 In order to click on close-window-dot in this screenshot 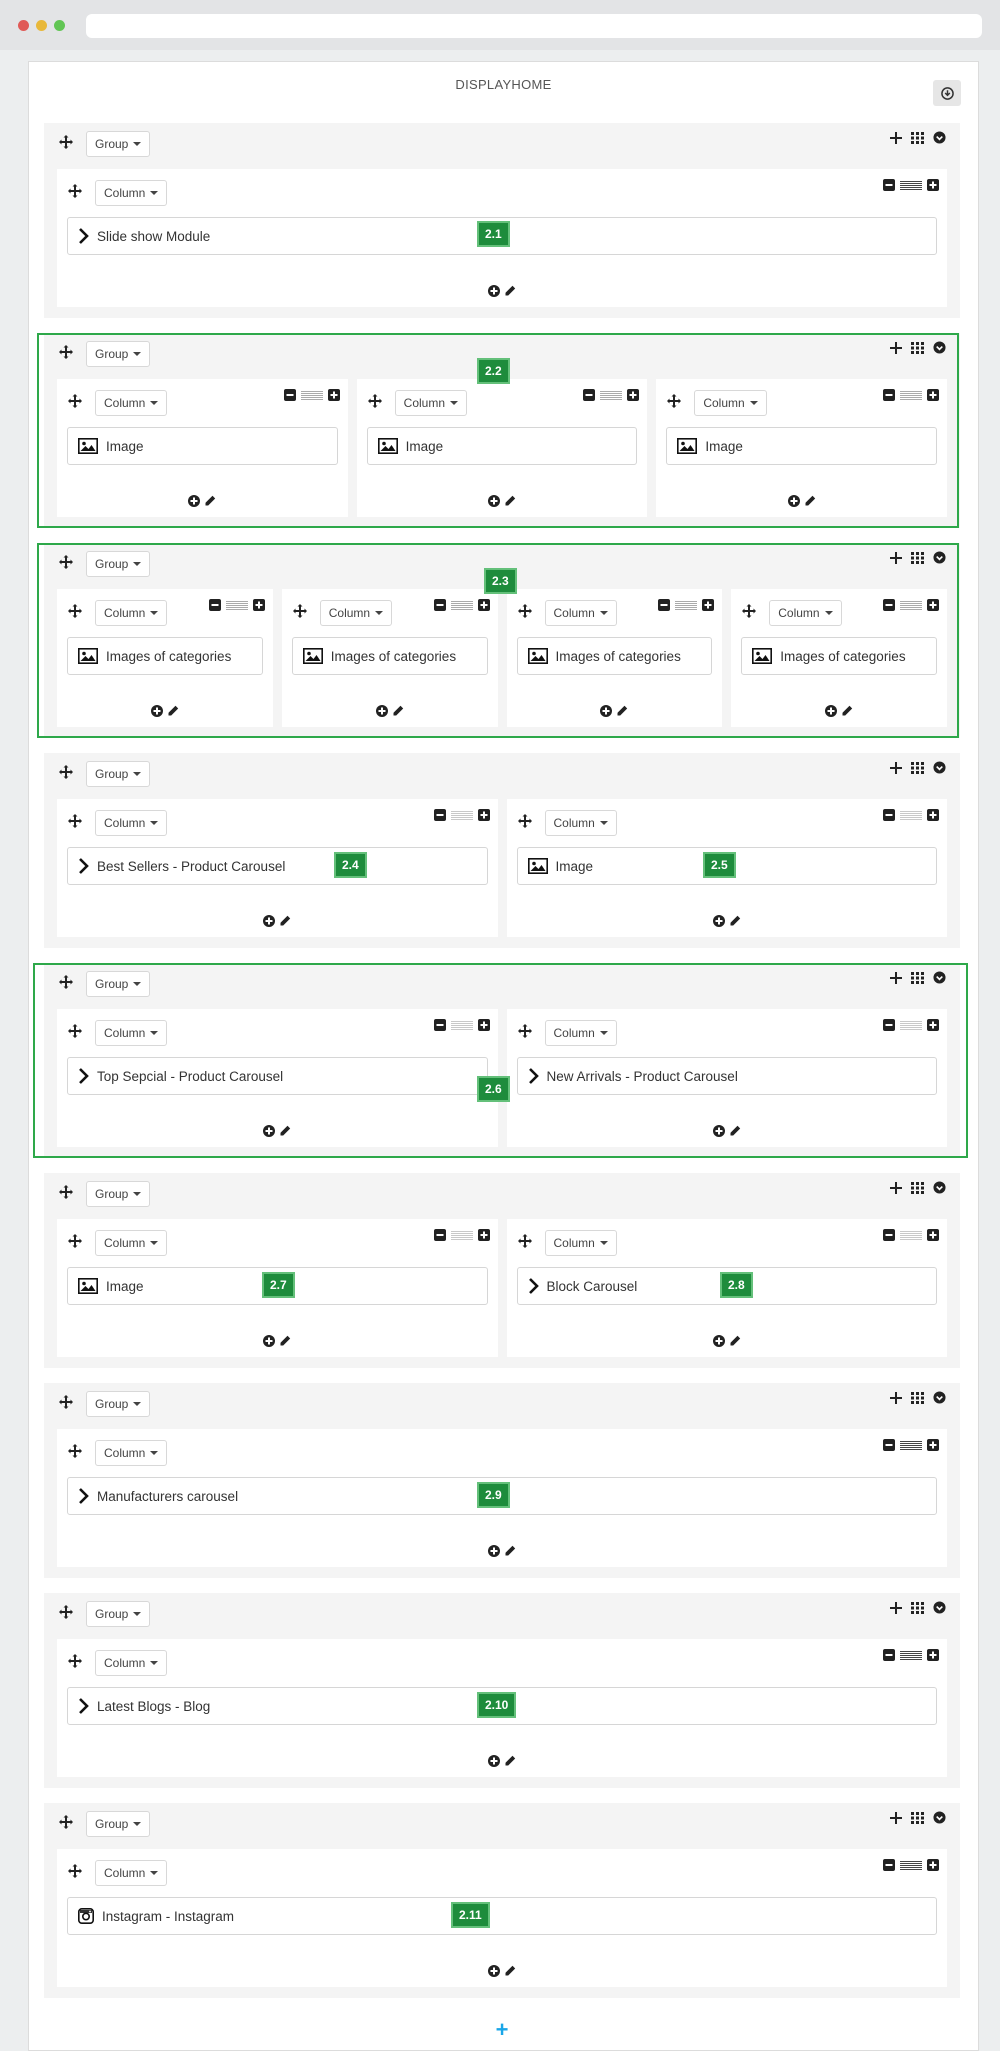, I will do `click(23, 25)`.